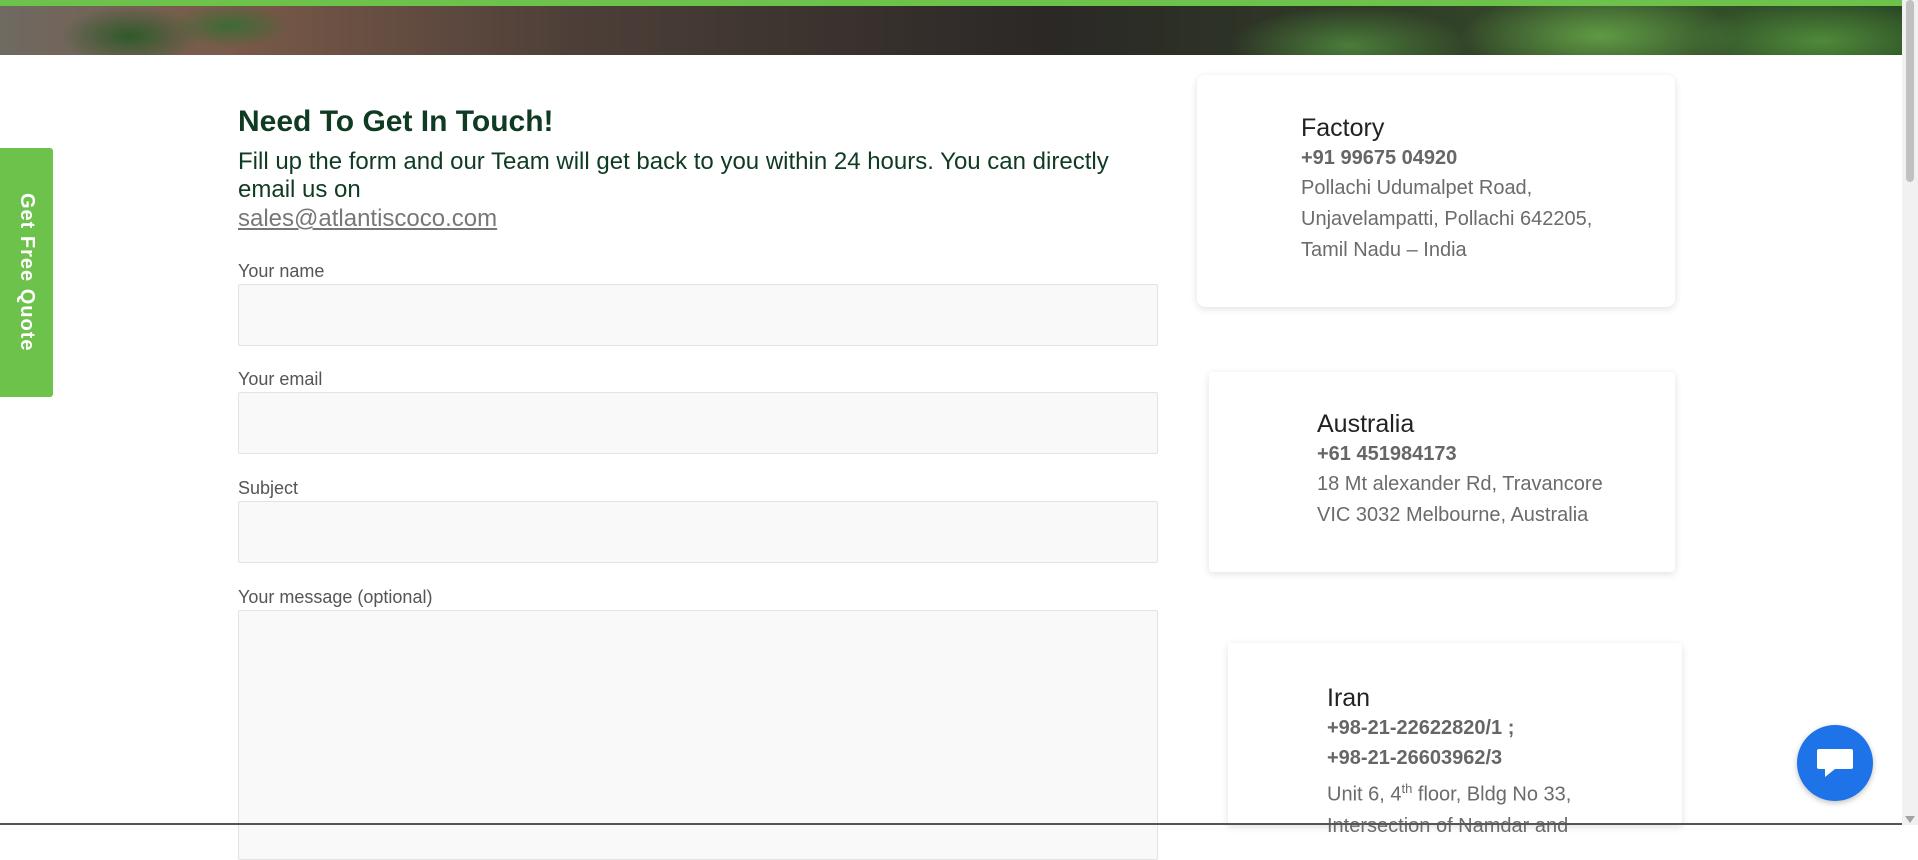 The image size is (1918, 860). Describe the element at coordinates (698, 532) in the screenshot. I see `subject-input` at that location.